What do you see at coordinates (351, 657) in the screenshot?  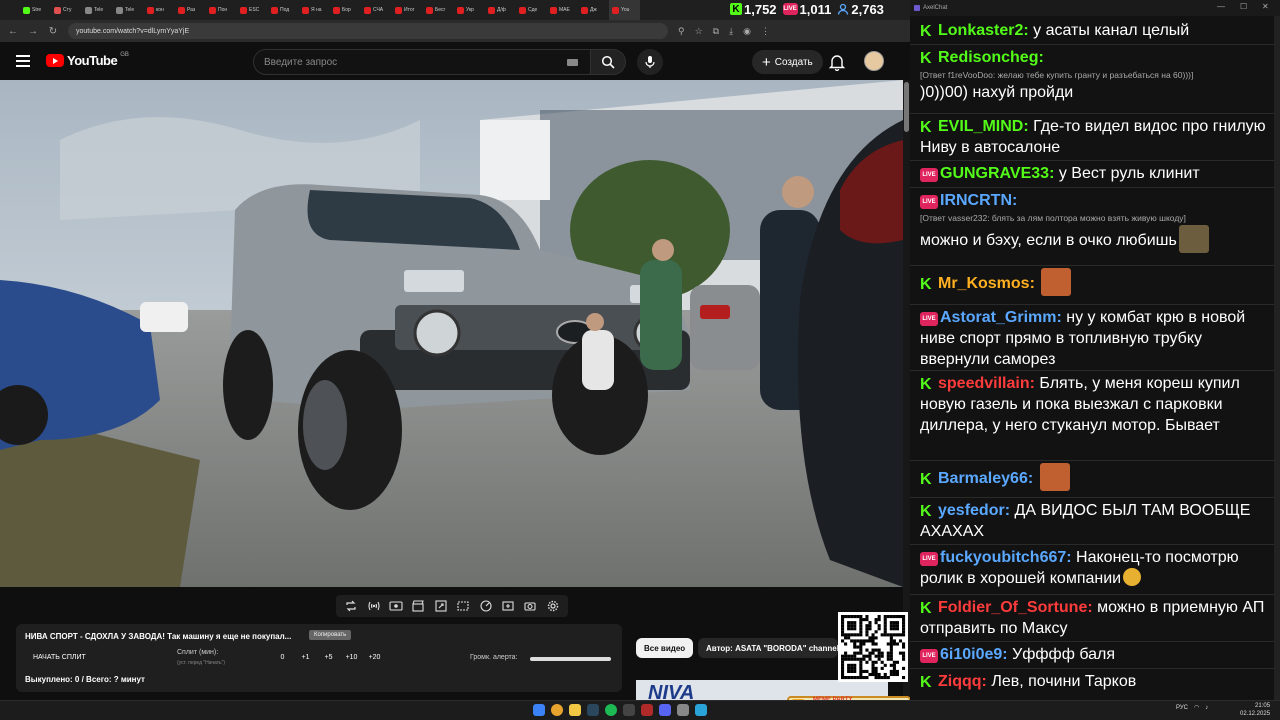 I see `split-btn-plus10: +10` at bounding box center [351, 657].